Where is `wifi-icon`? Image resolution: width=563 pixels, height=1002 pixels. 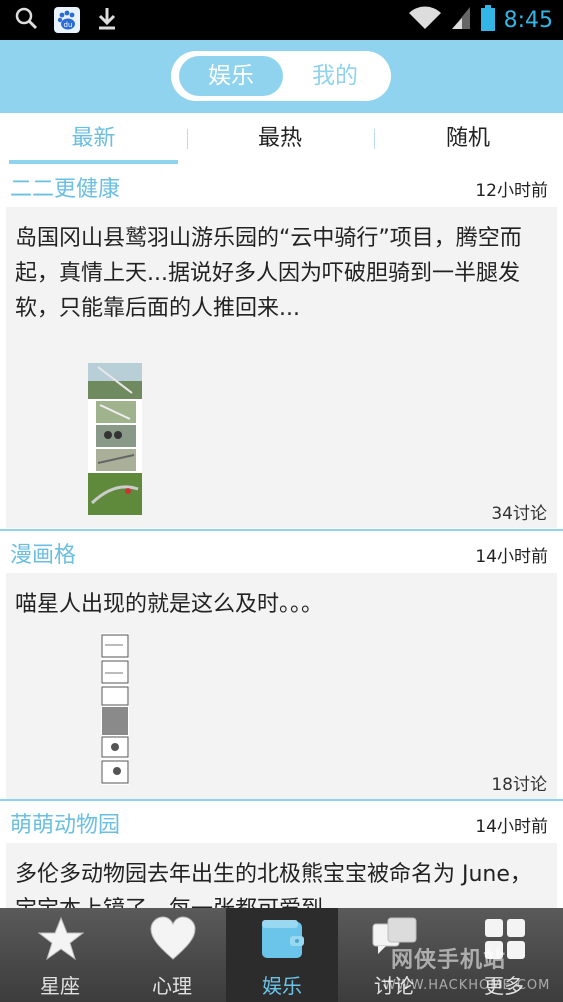
wifi-icon is located at coordinates (425, 20).